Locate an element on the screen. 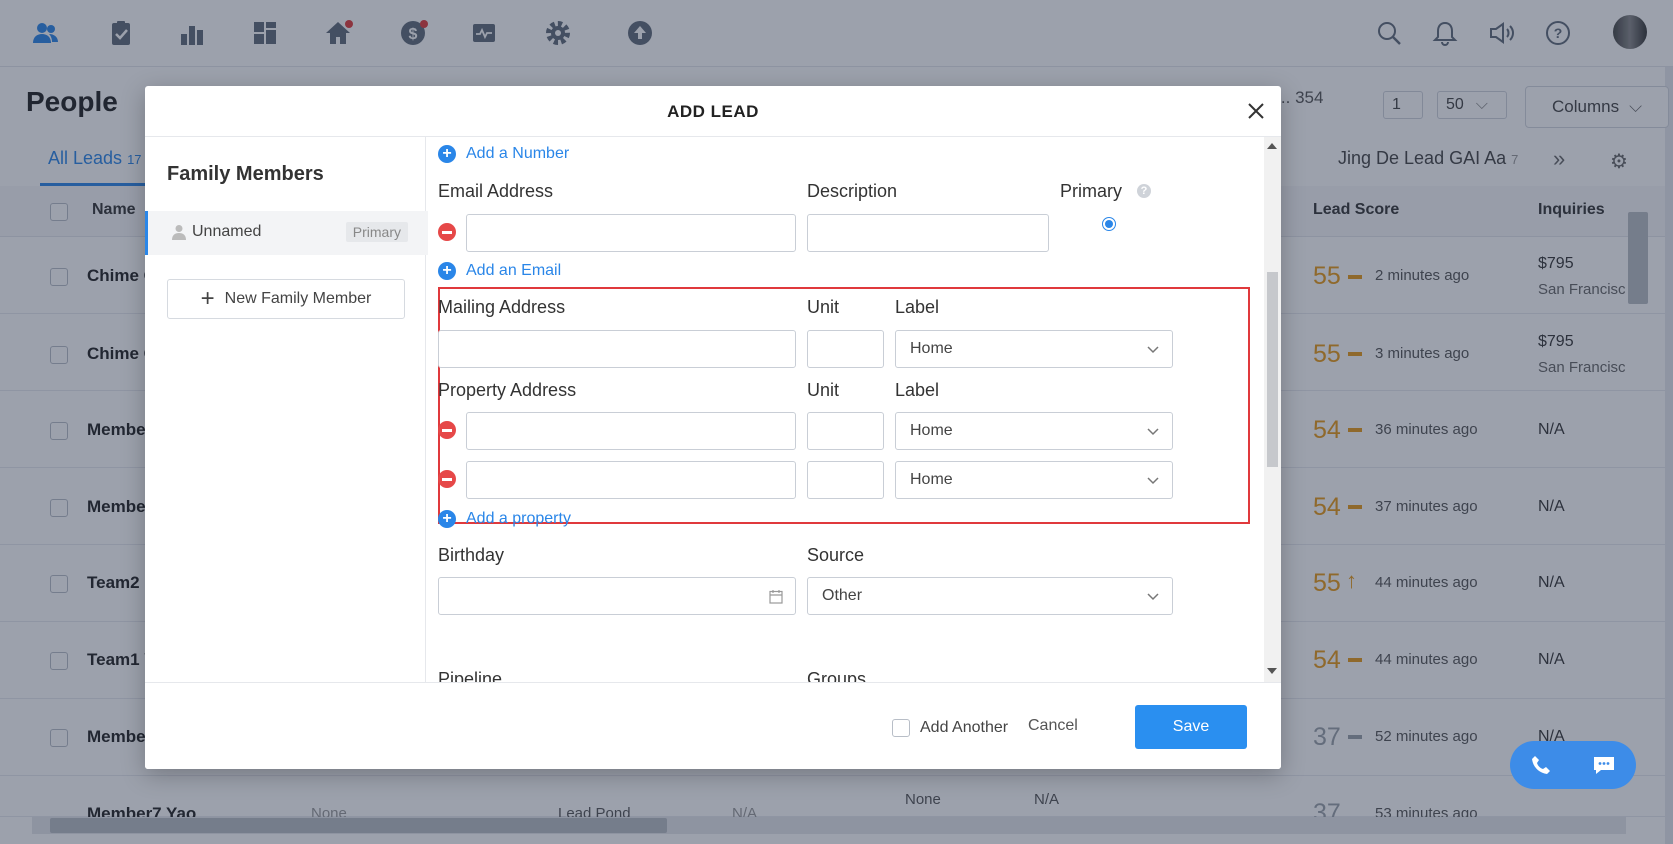 This screenshot has width=1673, height=844. mailing-address-input is located at coordinates (617, 349).